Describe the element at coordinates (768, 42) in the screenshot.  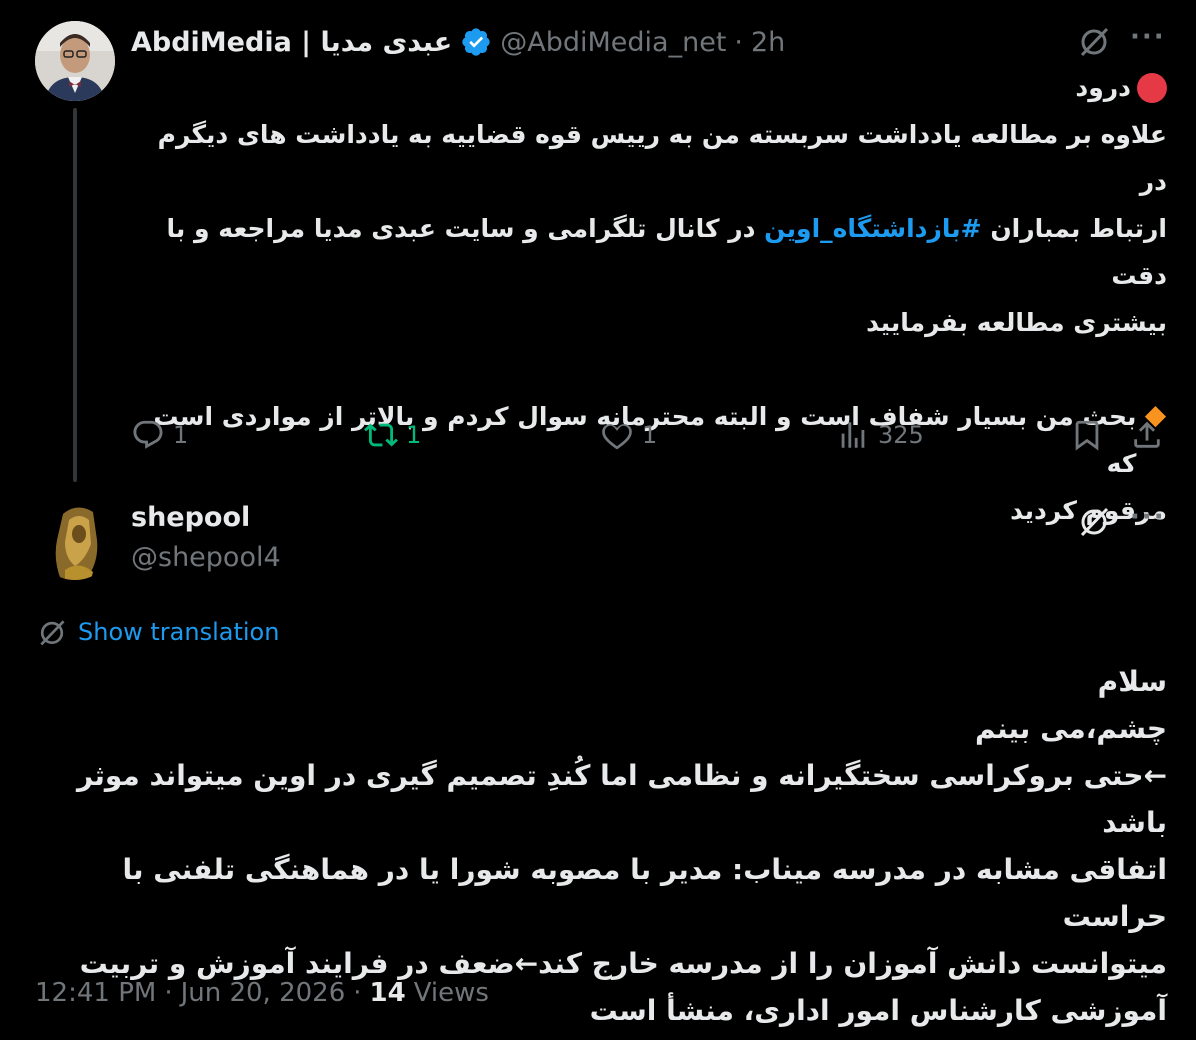
I see `tweet-time: 2h` at that location.